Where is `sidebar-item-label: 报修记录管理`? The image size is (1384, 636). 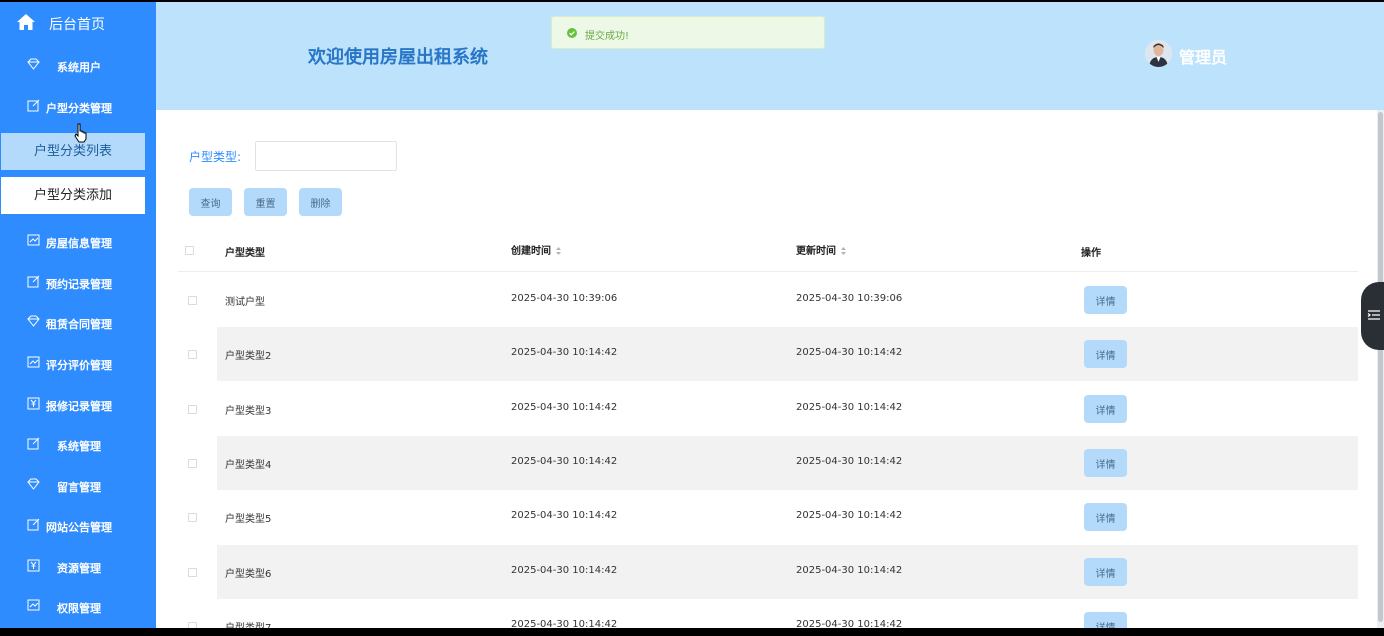
sidebar-item-label: 报修记录管理 is located at coordinates (79, 406).